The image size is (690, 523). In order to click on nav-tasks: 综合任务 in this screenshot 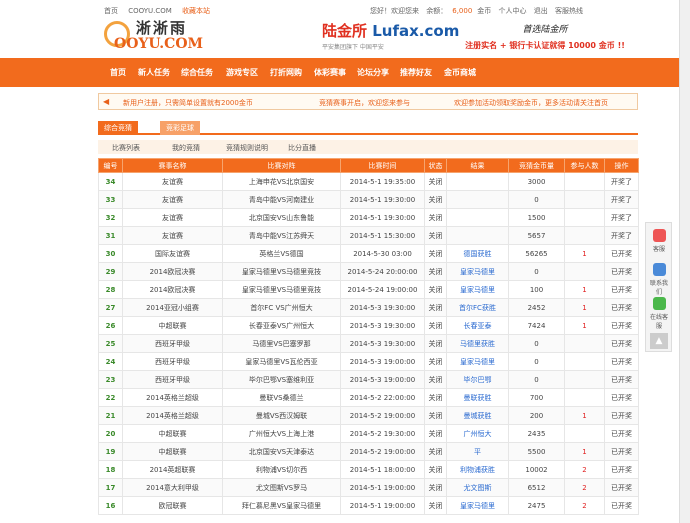, I will do `click(197, 72)`.